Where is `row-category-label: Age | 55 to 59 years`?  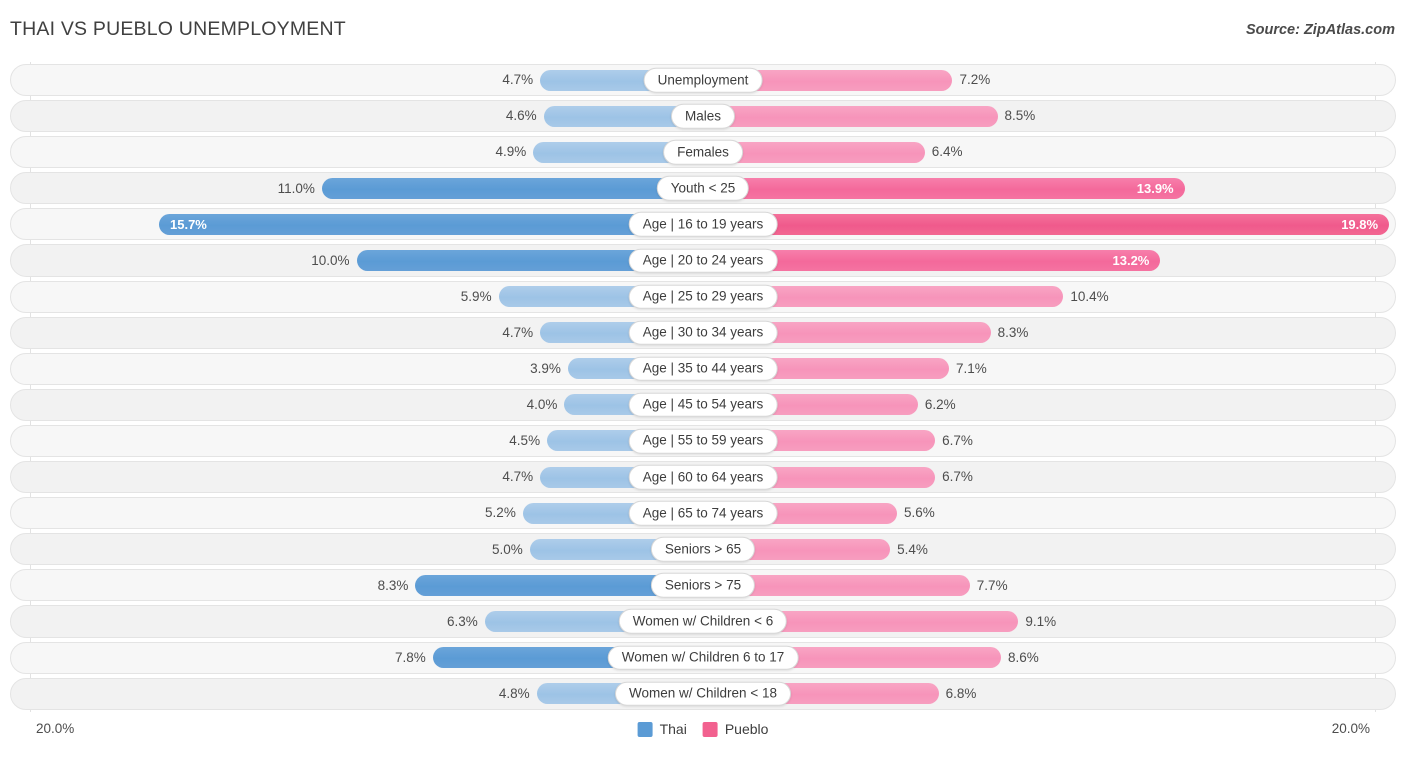 row-category-label: Age | 55 to 59 years is located at coordinates (703, 441).